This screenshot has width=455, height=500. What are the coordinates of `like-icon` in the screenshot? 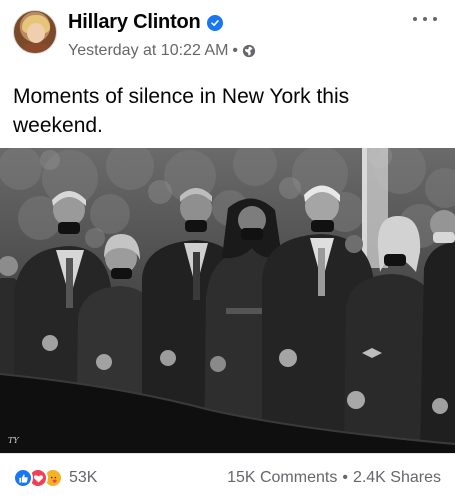 It's located at (23, 478).